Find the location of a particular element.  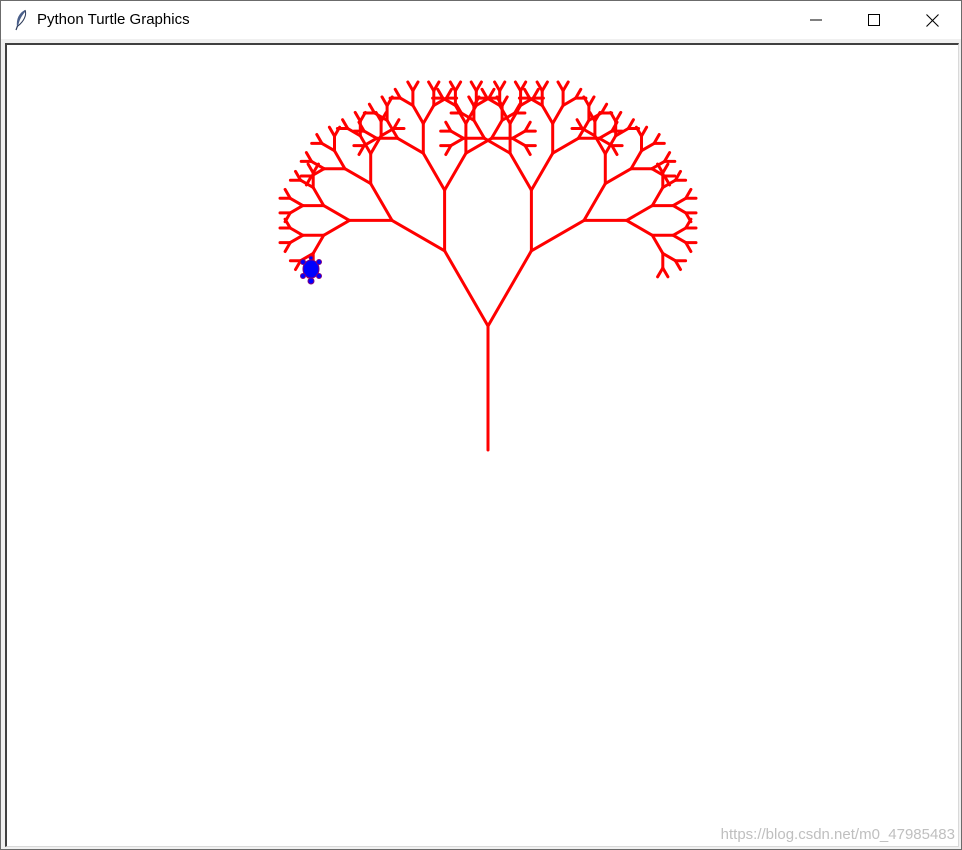

feather-icon is located at coordinates (21, 20).